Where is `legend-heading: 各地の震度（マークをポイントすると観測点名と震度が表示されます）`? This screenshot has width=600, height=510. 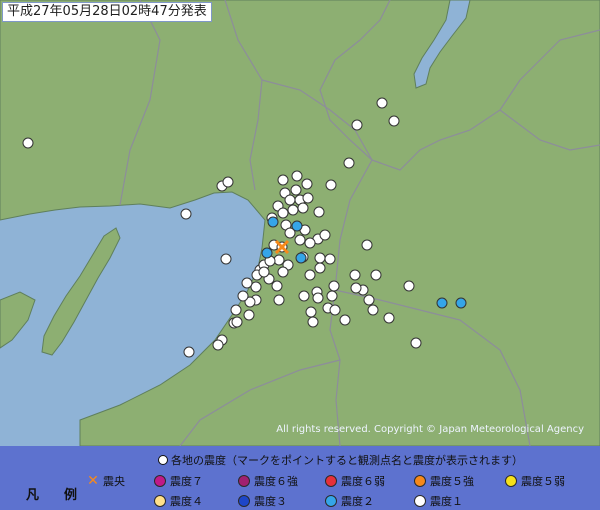
legend-heading: 各地の震度（マークをポイントすると観測点名と震度が表示されます） is located at coordinates (340, 460).